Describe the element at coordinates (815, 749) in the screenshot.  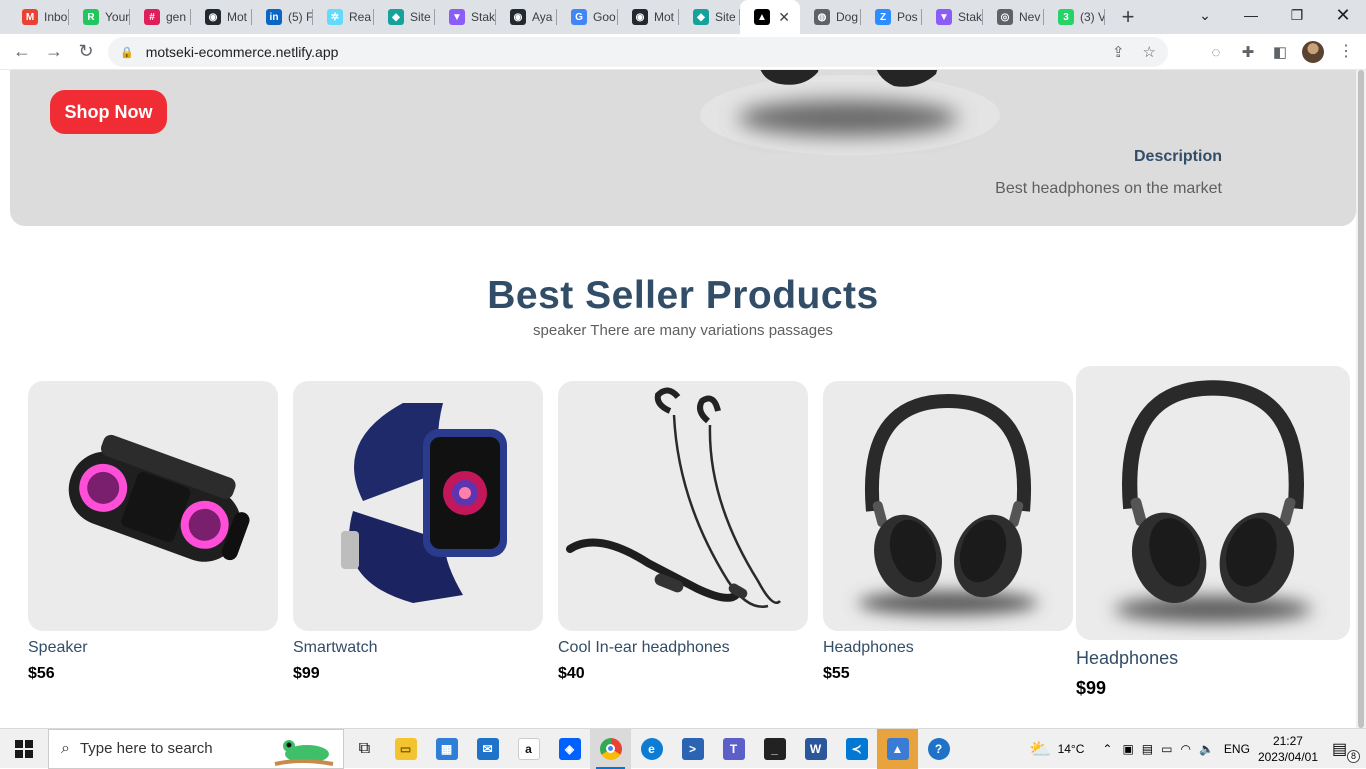
I see `word-icon: W` at that location.